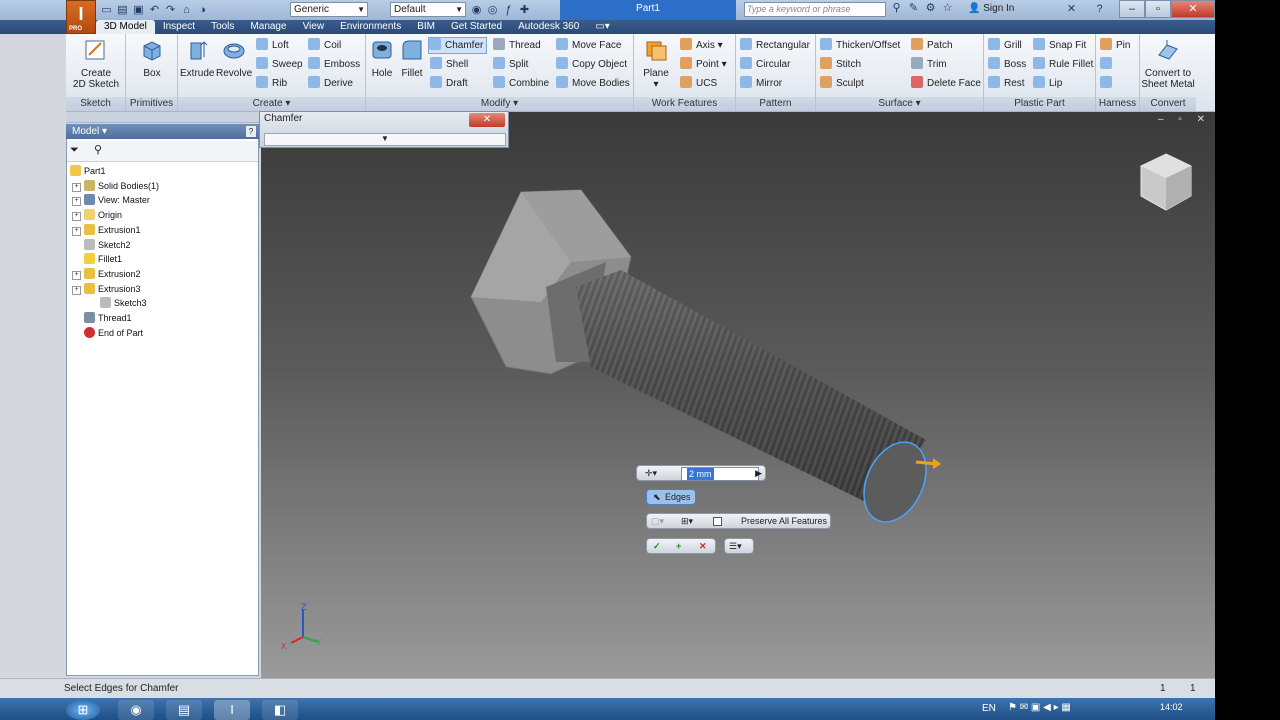  I want to click on update-icon: ◑, so click(202, 10).